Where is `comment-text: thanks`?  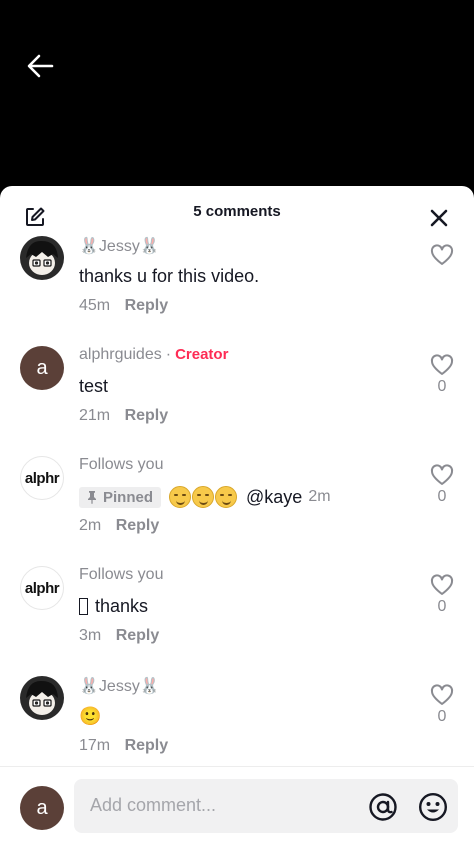
comment-text: thanks is located at coordinates (113, 606).